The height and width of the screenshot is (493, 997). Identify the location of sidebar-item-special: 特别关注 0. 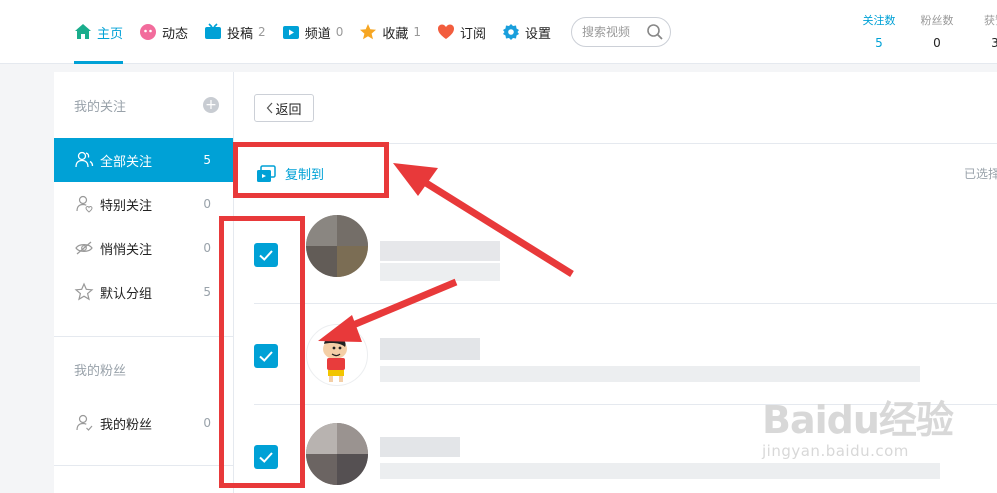
(143, 204).